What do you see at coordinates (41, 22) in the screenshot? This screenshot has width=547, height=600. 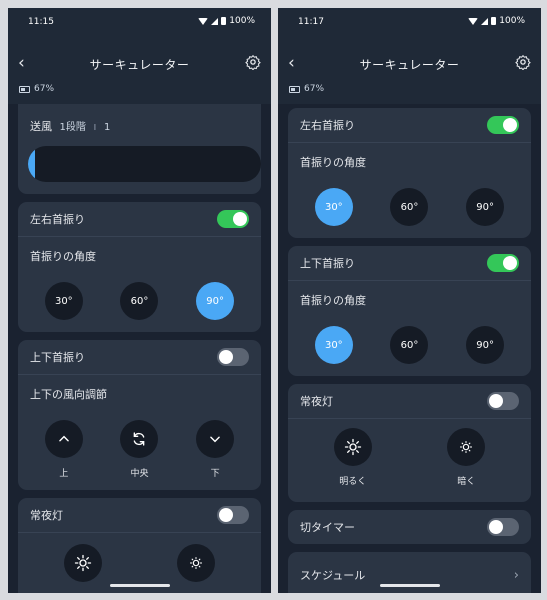 I see `status-time: 11:15` at bounding box center [41, 22].